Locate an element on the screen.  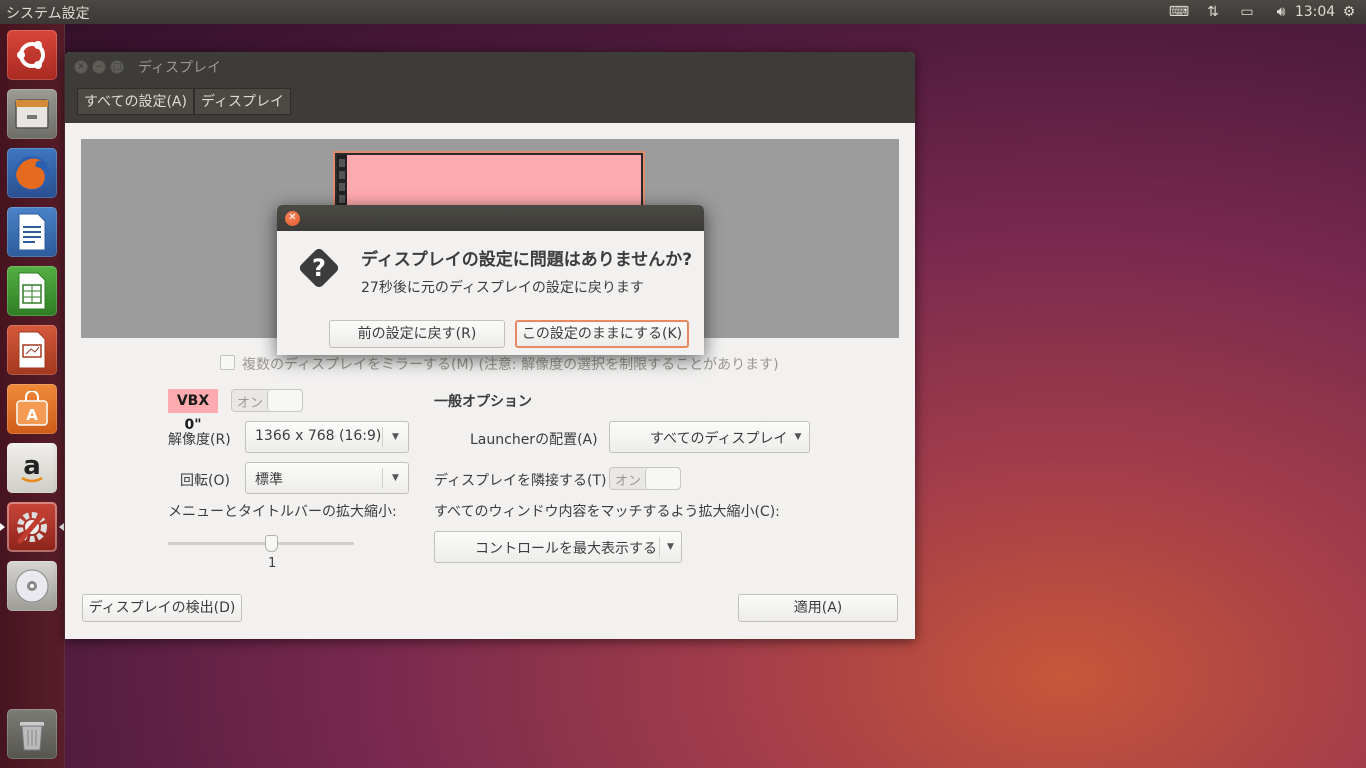
top-panel: システム設定 ⌨ ⇅ ▭ 🔊︎ 13:04 ⚙ is located at coordinates (683, 12).